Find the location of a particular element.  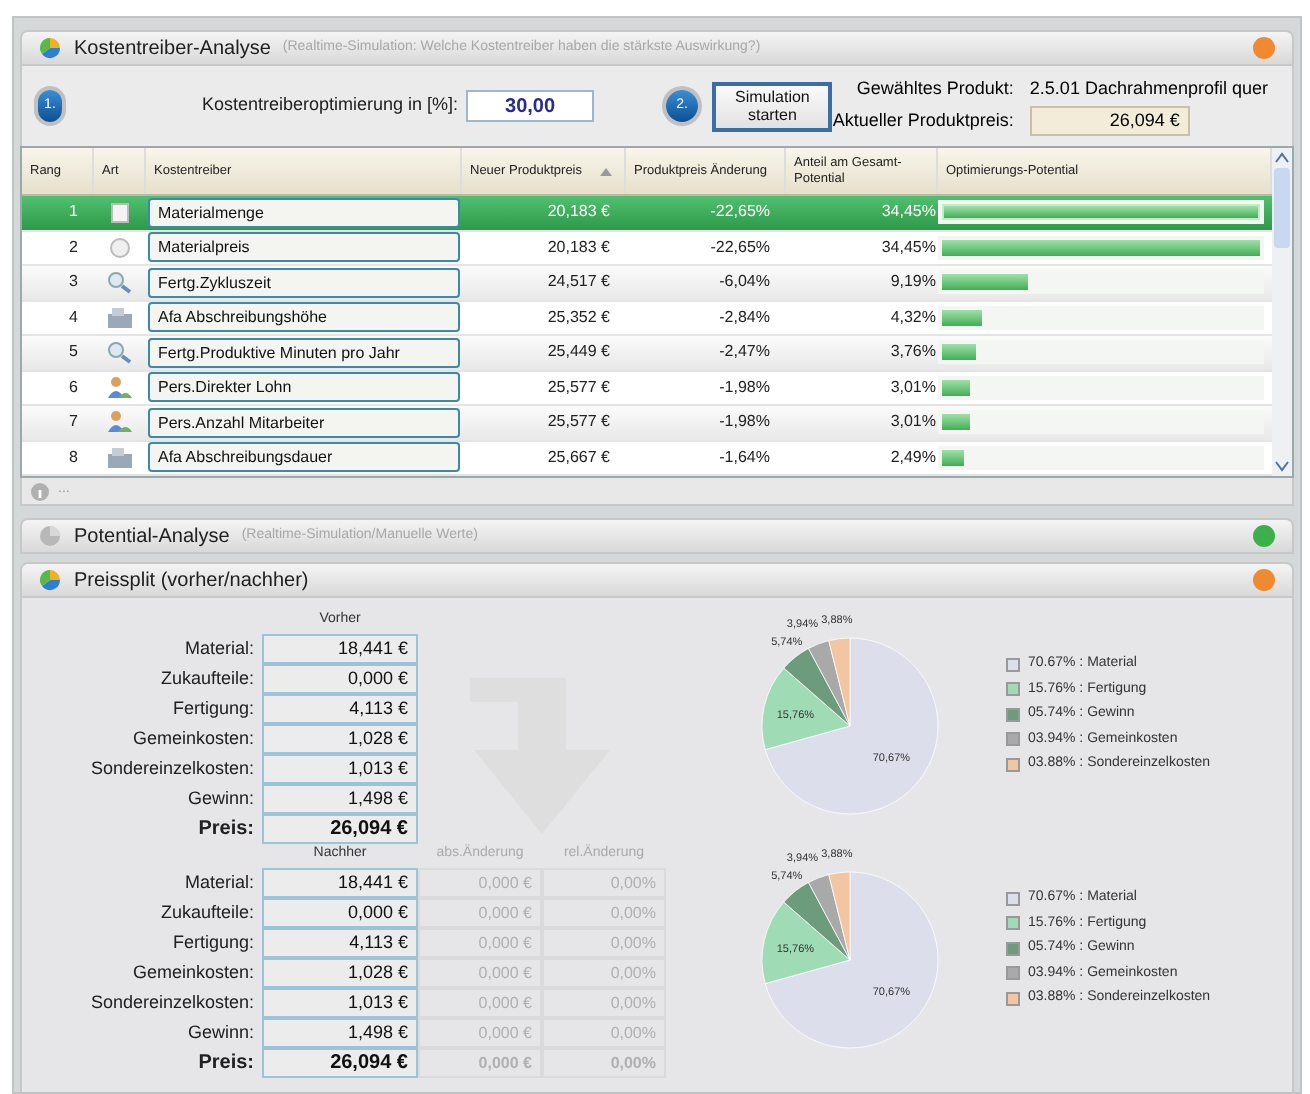

table-row: 2 Materialpreis 20,183 € -22,65% 34,45% is located at coordinates (647, 248).